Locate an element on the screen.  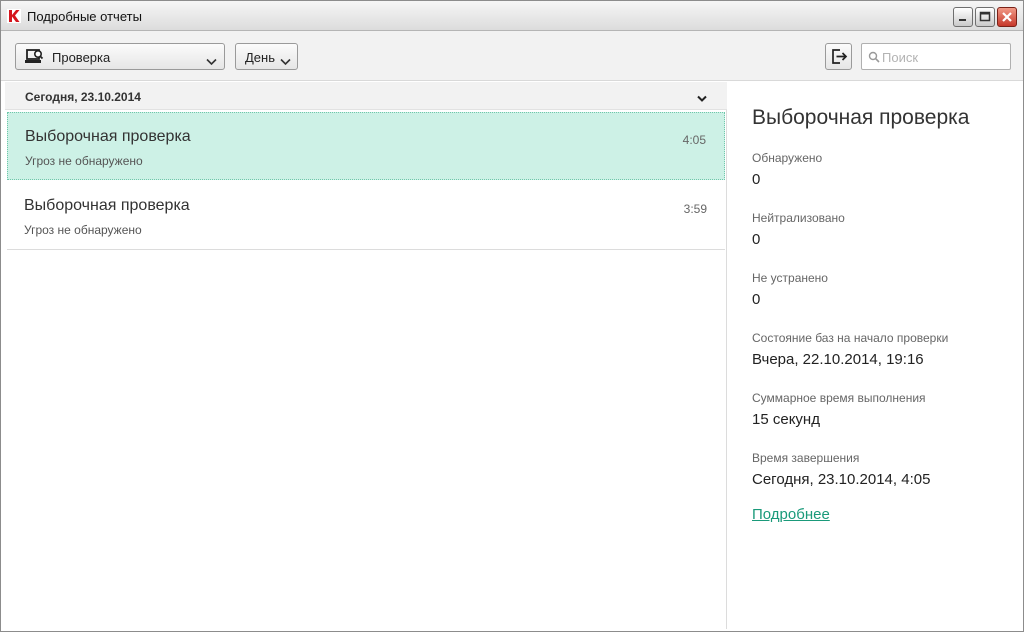
export-button is located at coordinates (838, 56).